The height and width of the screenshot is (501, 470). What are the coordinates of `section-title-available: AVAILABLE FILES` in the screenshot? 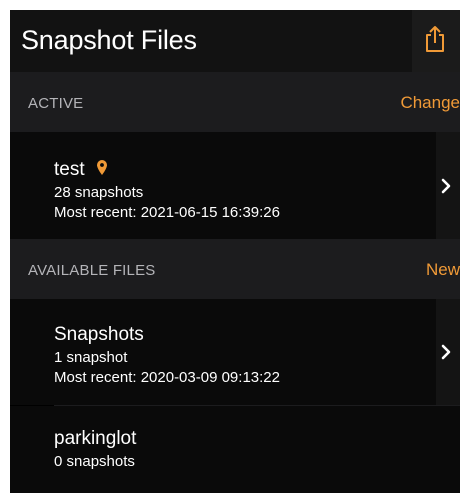 It's located at (92, 270).